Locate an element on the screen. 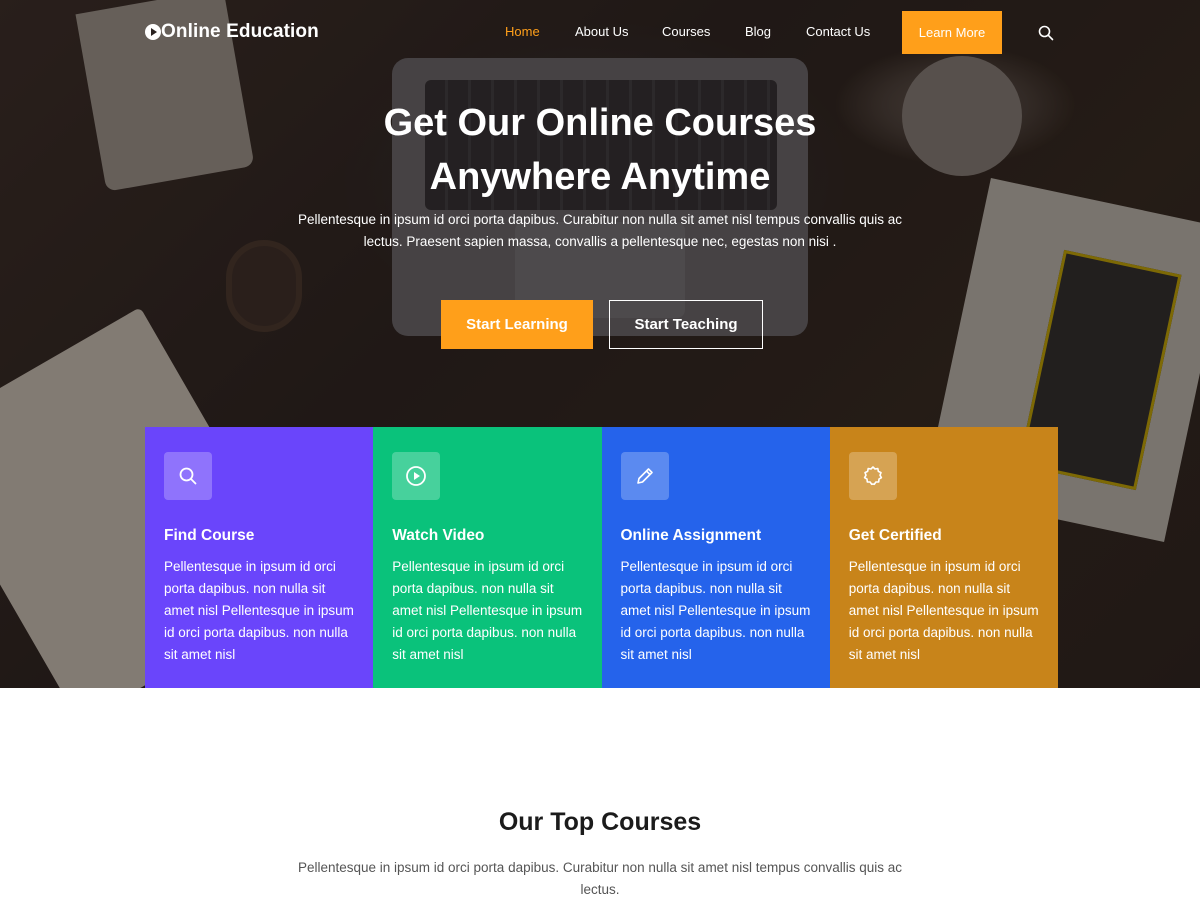  feature-title: Get Certified is located at coordinates (895, 535).